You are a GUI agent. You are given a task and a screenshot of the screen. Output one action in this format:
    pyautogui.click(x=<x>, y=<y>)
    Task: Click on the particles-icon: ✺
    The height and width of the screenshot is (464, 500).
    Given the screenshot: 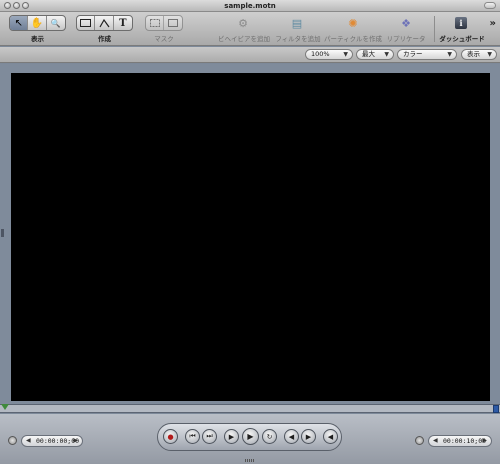 What is the action you would take?
    pyautogui.click(x=353, y=23)
    